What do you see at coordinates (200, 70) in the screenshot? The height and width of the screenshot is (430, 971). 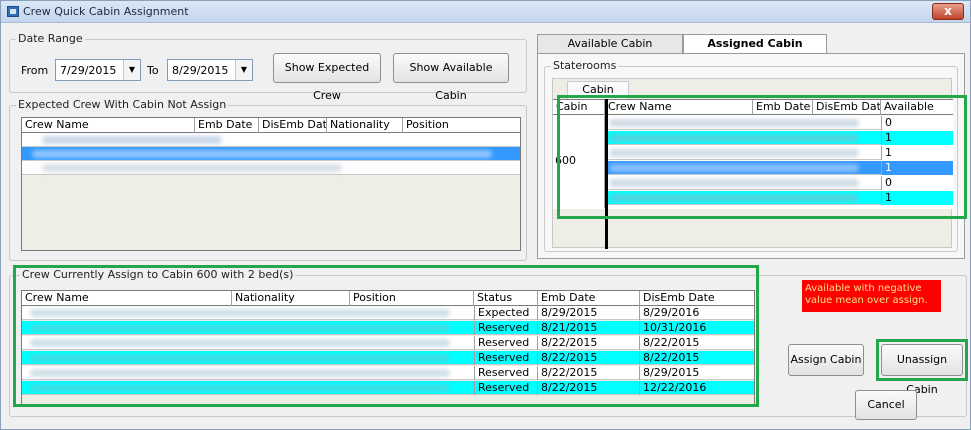 I see `to-date-value: 8/29/2015` at bounding box center [200, 70].